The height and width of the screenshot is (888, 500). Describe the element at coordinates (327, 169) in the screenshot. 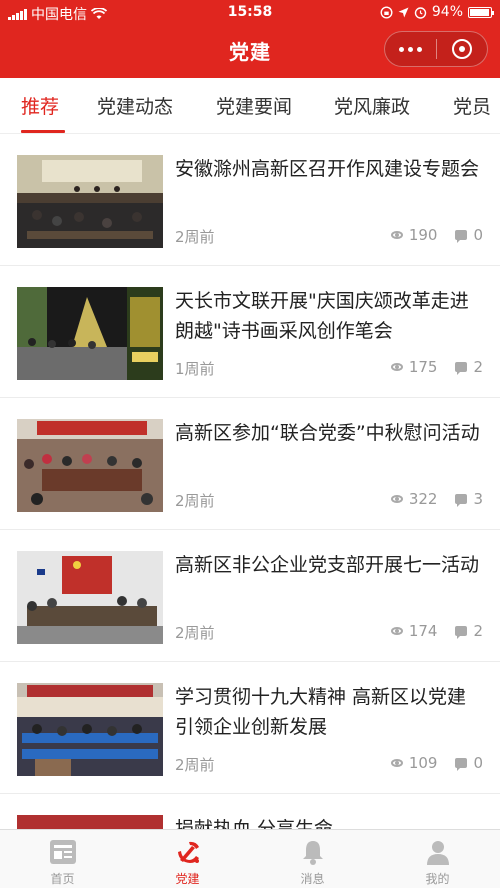

I see `article-title: 安徽滁州高新区召开作风建设专题会` at that location.